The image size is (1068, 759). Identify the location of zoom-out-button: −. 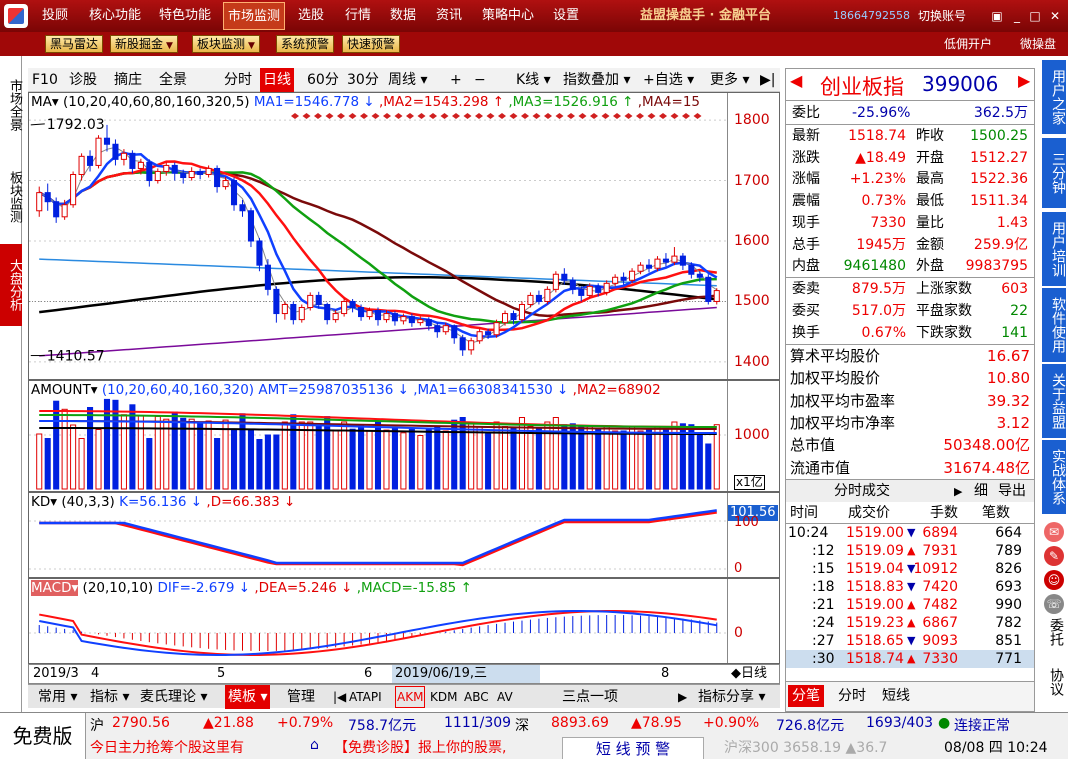
(480, 80).